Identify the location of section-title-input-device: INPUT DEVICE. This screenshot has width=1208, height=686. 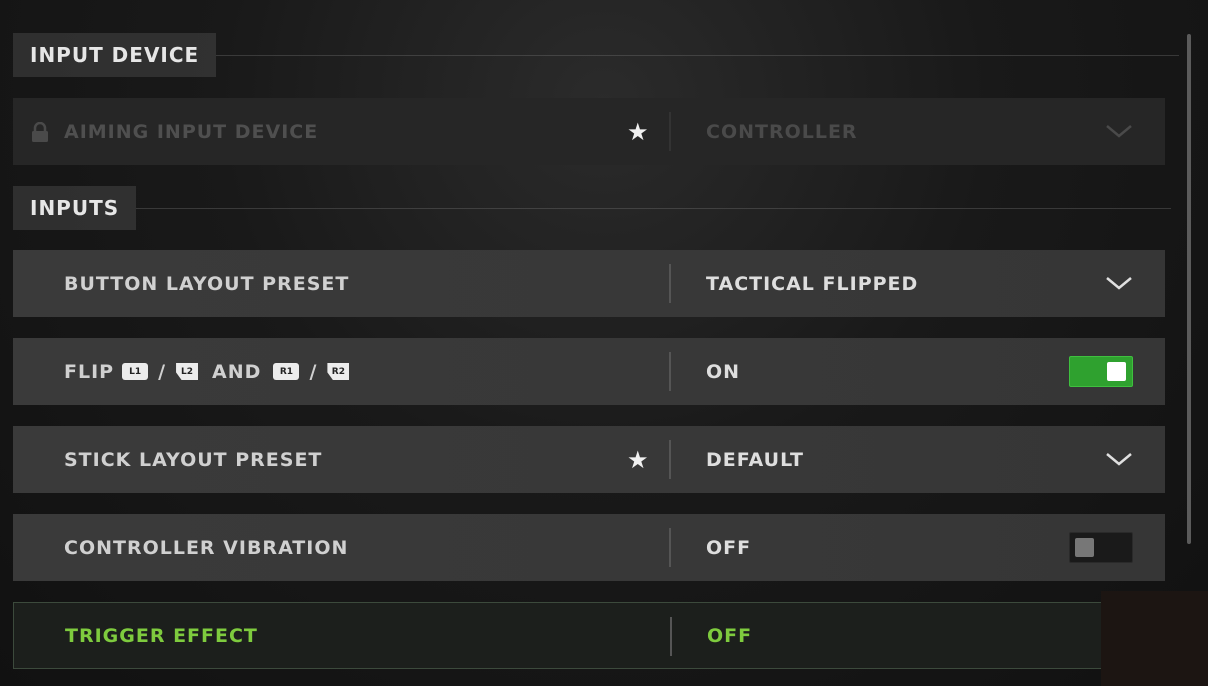
(115, 55).